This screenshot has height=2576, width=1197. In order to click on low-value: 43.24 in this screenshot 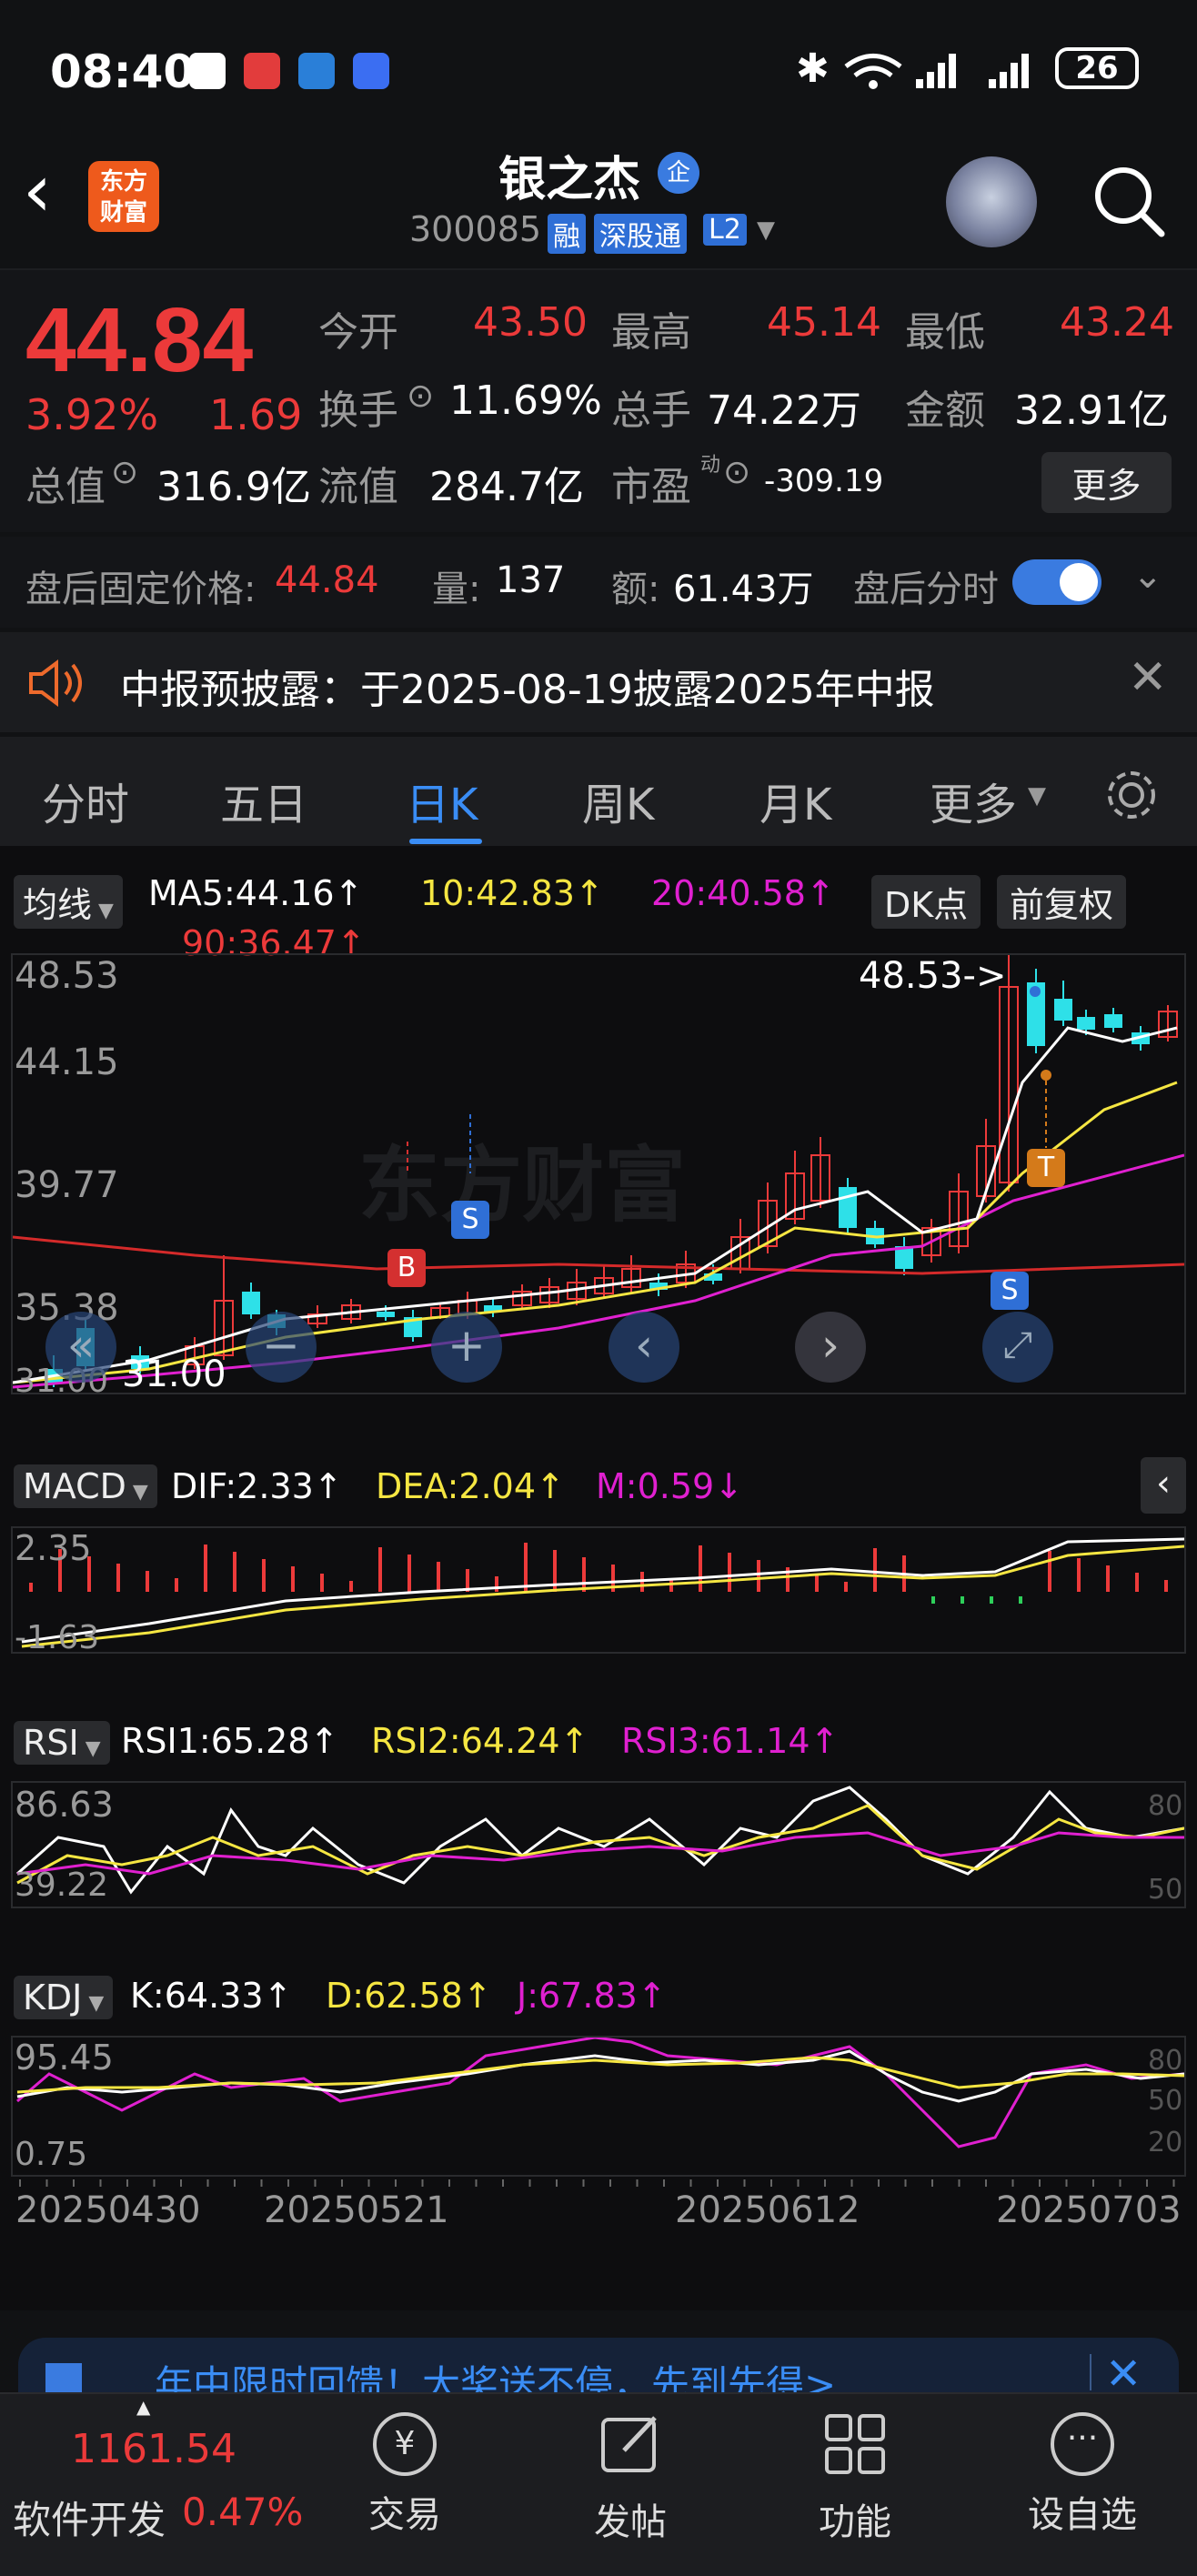, I will do `click(1117, 322)`.